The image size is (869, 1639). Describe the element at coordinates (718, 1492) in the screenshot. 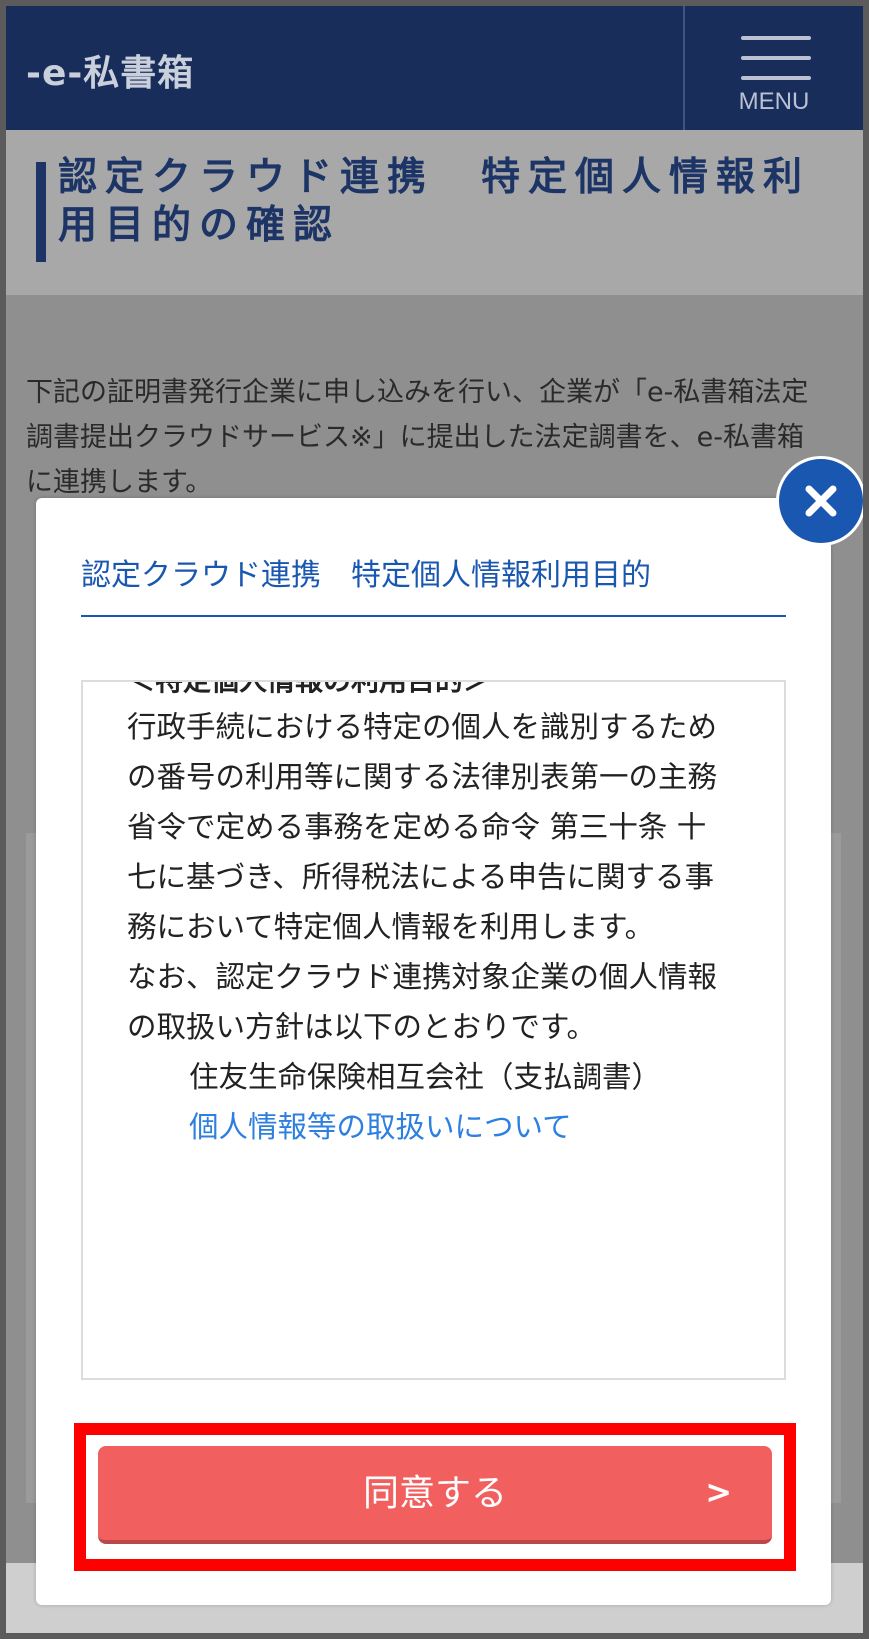

I see `chevron-right-icon: >` at that location.